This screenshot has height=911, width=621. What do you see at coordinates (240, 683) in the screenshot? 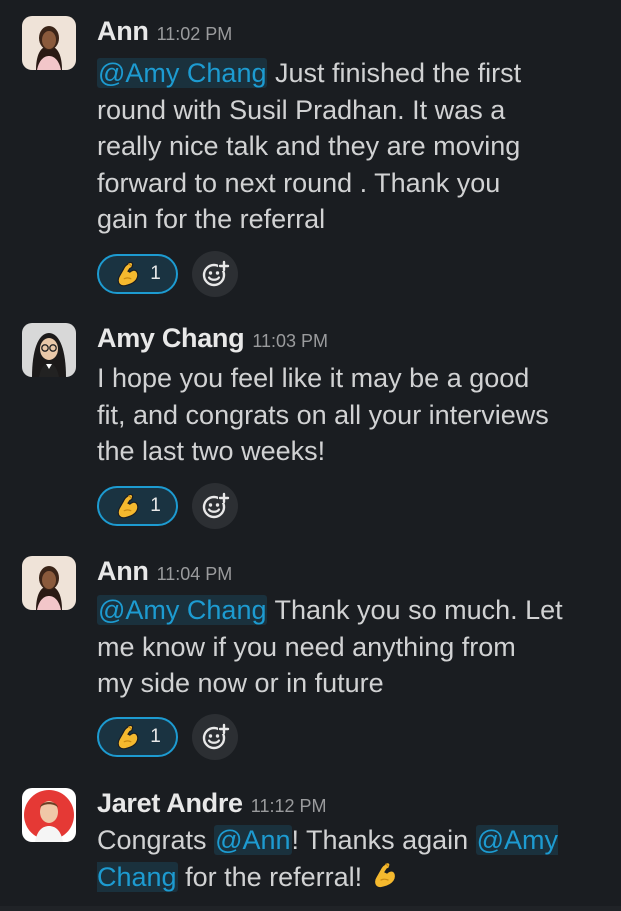
I see `text-line: my side now or in future` at bounding box center [240, 683].